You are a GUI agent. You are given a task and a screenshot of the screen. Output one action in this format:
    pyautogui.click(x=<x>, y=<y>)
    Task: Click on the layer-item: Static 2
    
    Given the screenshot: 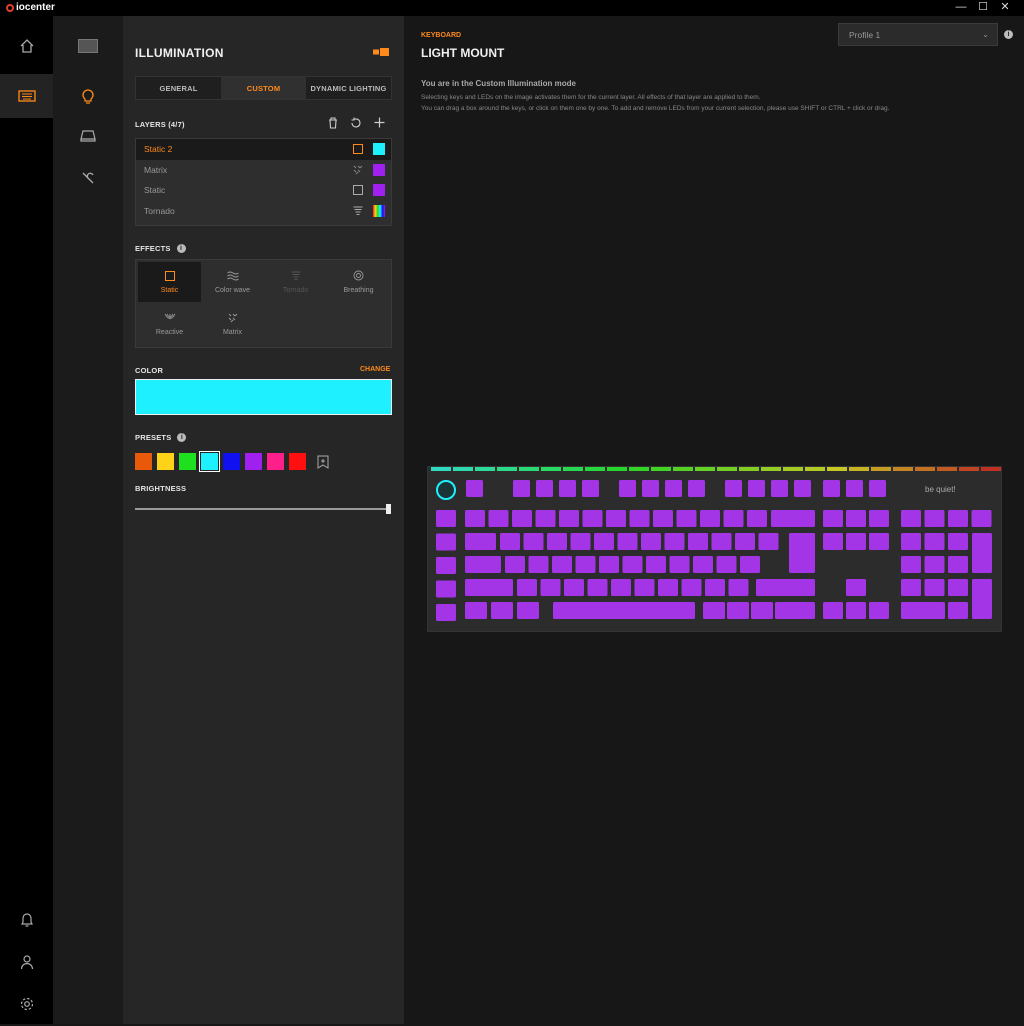 What is the action you would take?
    pyautogui.click(x=263, y=149)
    